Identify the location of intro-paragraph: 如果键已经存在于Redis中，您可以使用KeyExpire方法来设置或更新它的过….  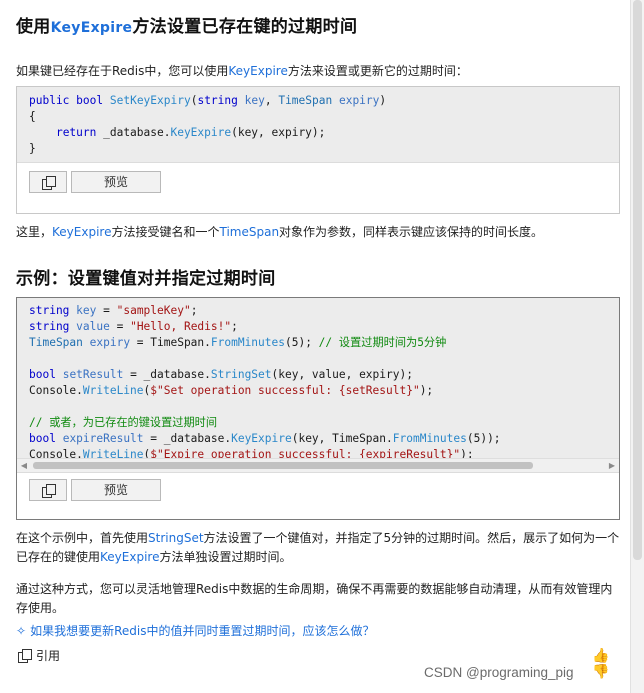
(242, 71).